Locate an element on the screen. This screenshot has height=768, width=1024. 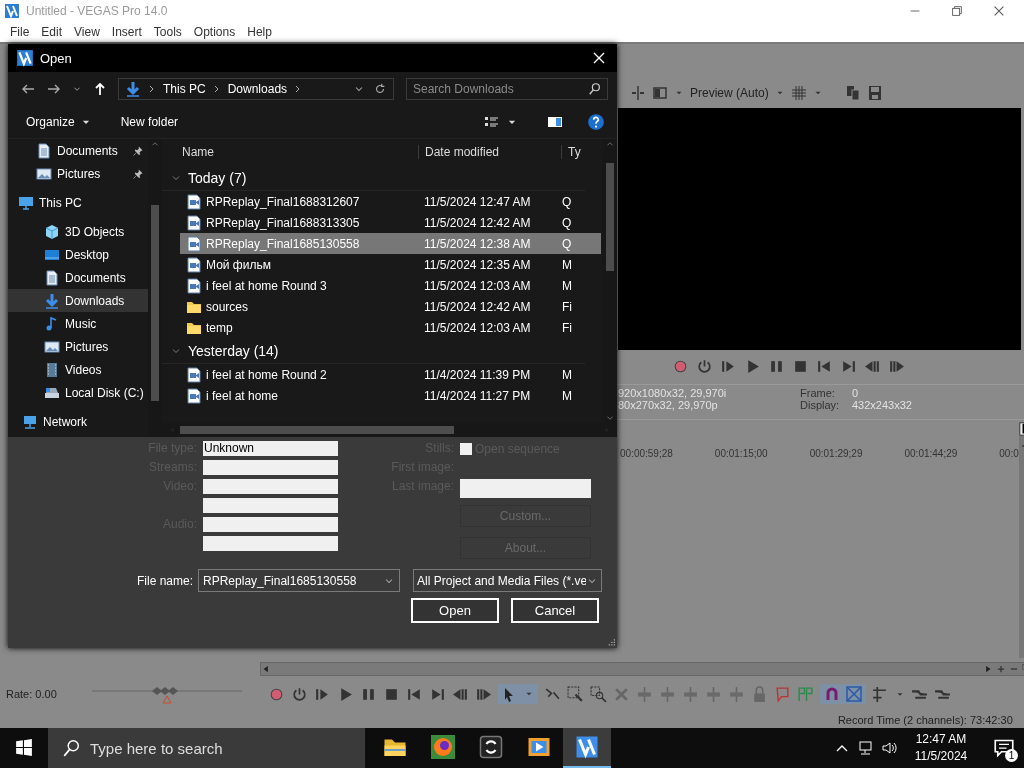
file-name-combobox: RPReplay_Final1685130558 is located at coordinates (299, 580).